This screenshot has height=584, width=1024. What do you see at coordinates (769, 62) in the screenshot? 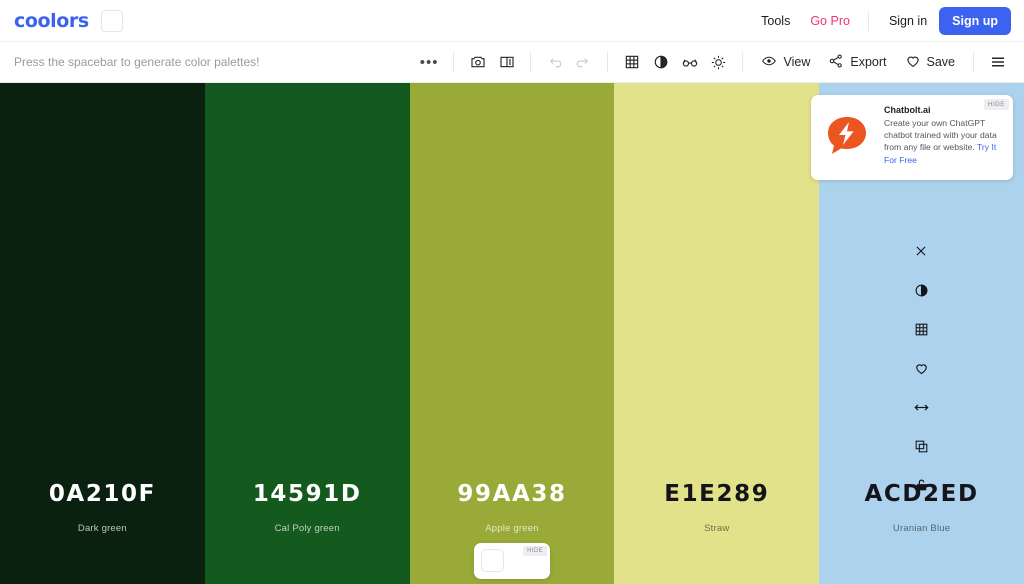
I see `eye-icon` at bounding box center [769, 62].